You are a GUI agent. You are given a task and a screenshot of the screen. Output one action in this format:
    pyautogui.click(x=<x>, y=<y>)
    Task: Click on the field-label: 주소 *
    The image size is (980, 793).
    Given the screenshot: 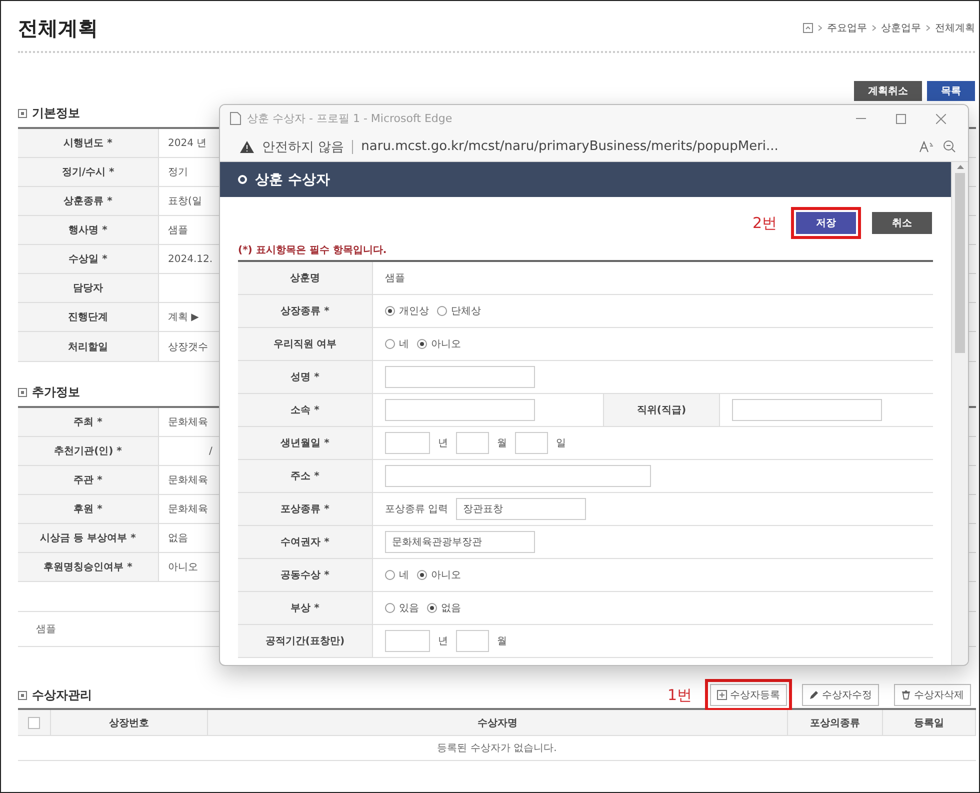 What is the action you would take?
    pyautogui.click(x=305, y=476)
    